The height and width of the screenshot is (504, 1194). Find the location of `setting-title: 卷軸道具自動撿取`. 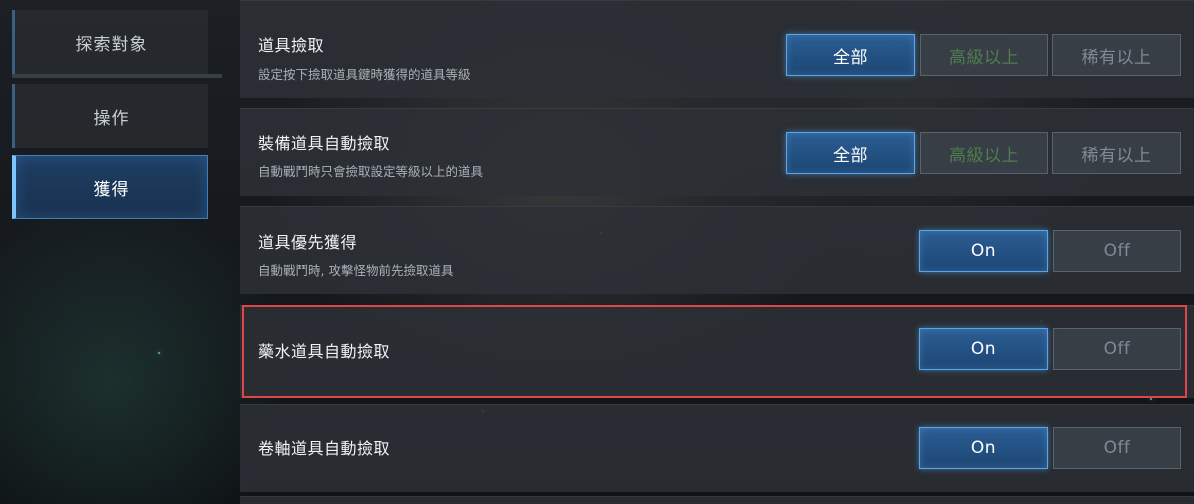

setting-title: 卷軸道具自動撿取 is located at coordinates (324, 448).